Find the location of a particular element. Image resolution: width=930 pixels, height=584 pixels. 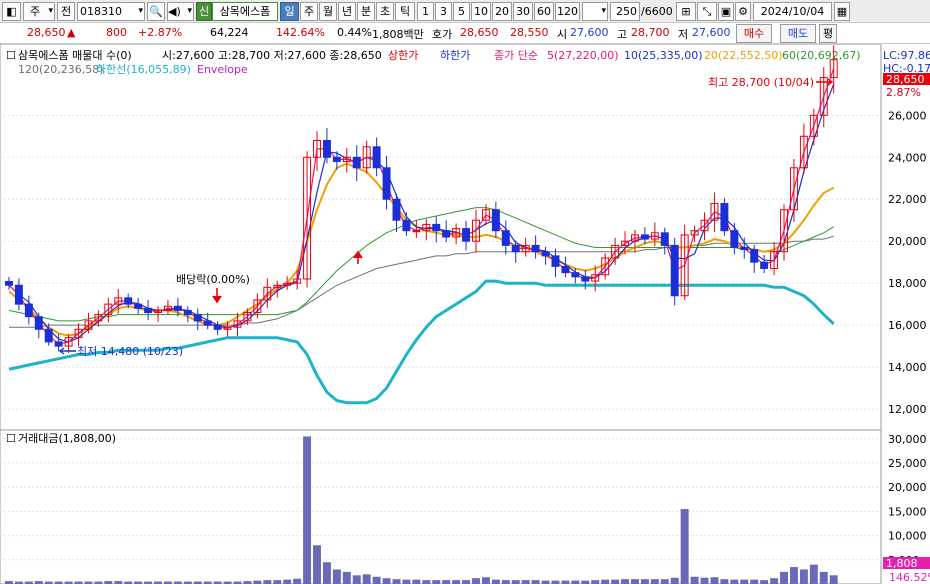

chart-tools-icon: ⤡ is located at coordinates (707, 11).